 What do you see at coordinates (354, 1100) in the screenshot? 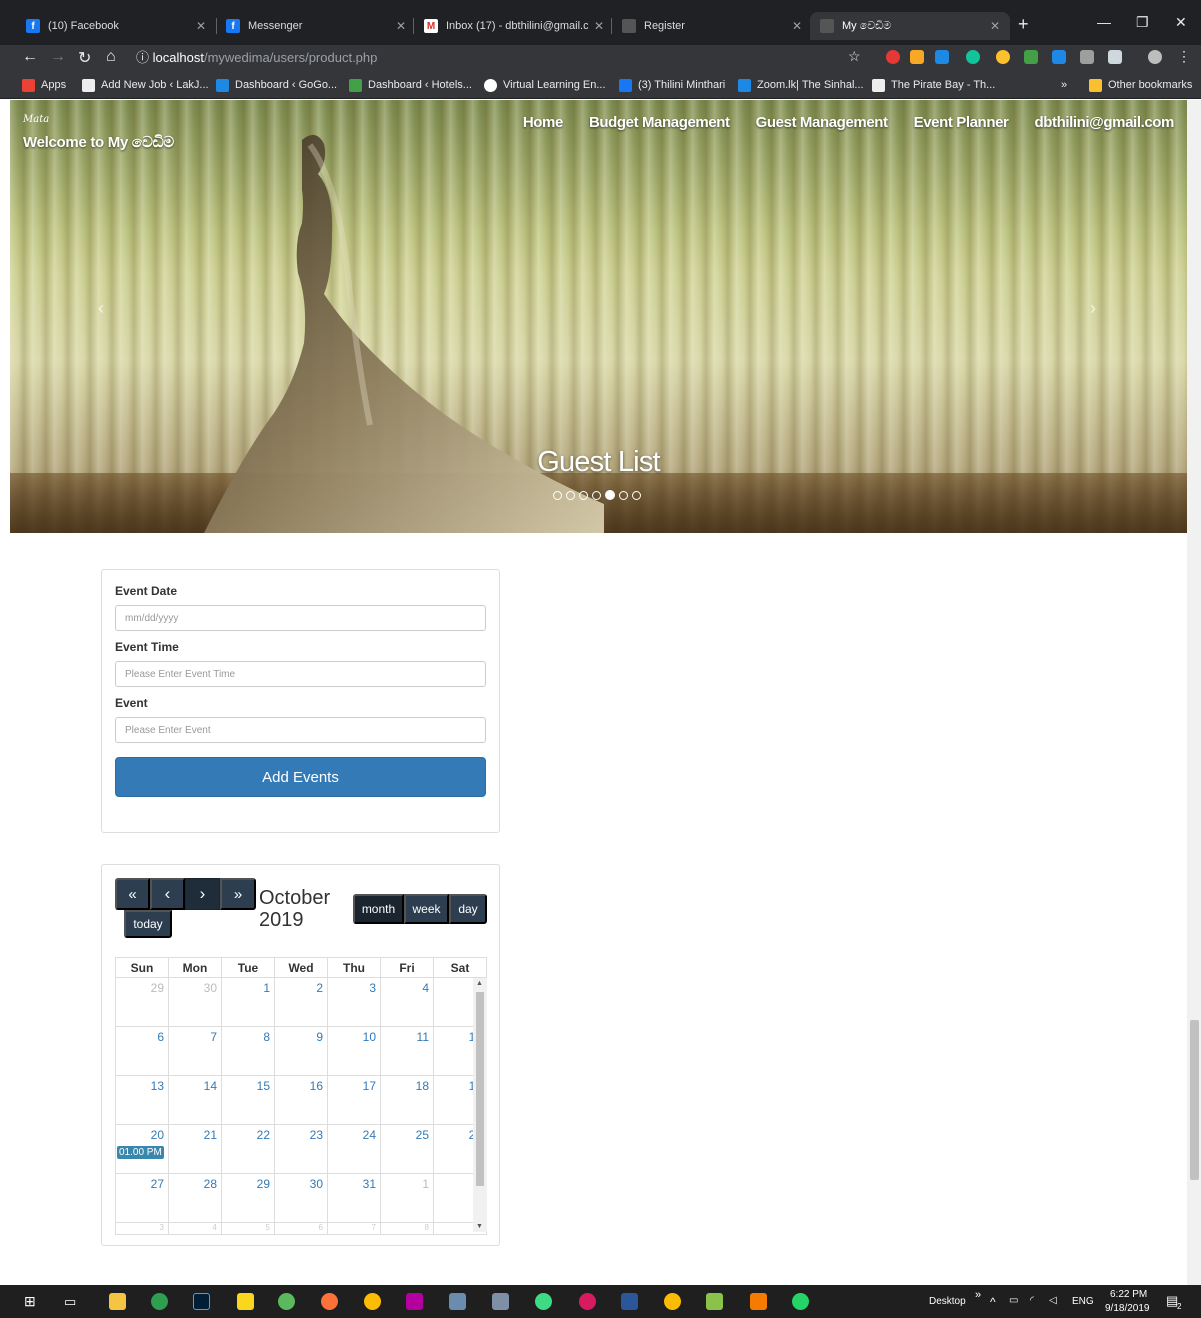
I see `calendar-day-cell: 17` at bounding box center [354, 1100].